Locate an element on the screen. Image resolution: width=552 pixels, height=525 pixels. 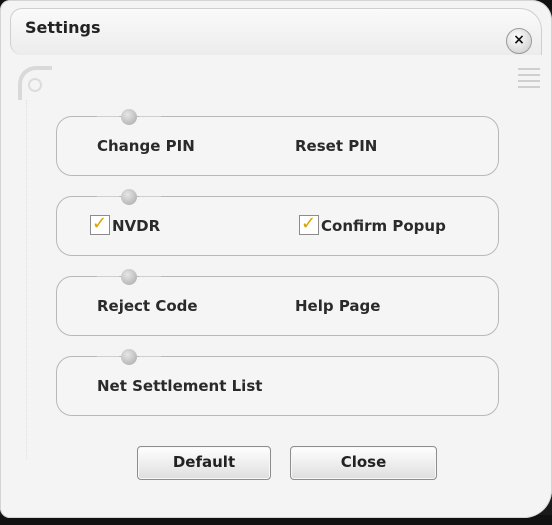
preferences-group: NVDR Confirm Popup is located at coordinates (277, 222).